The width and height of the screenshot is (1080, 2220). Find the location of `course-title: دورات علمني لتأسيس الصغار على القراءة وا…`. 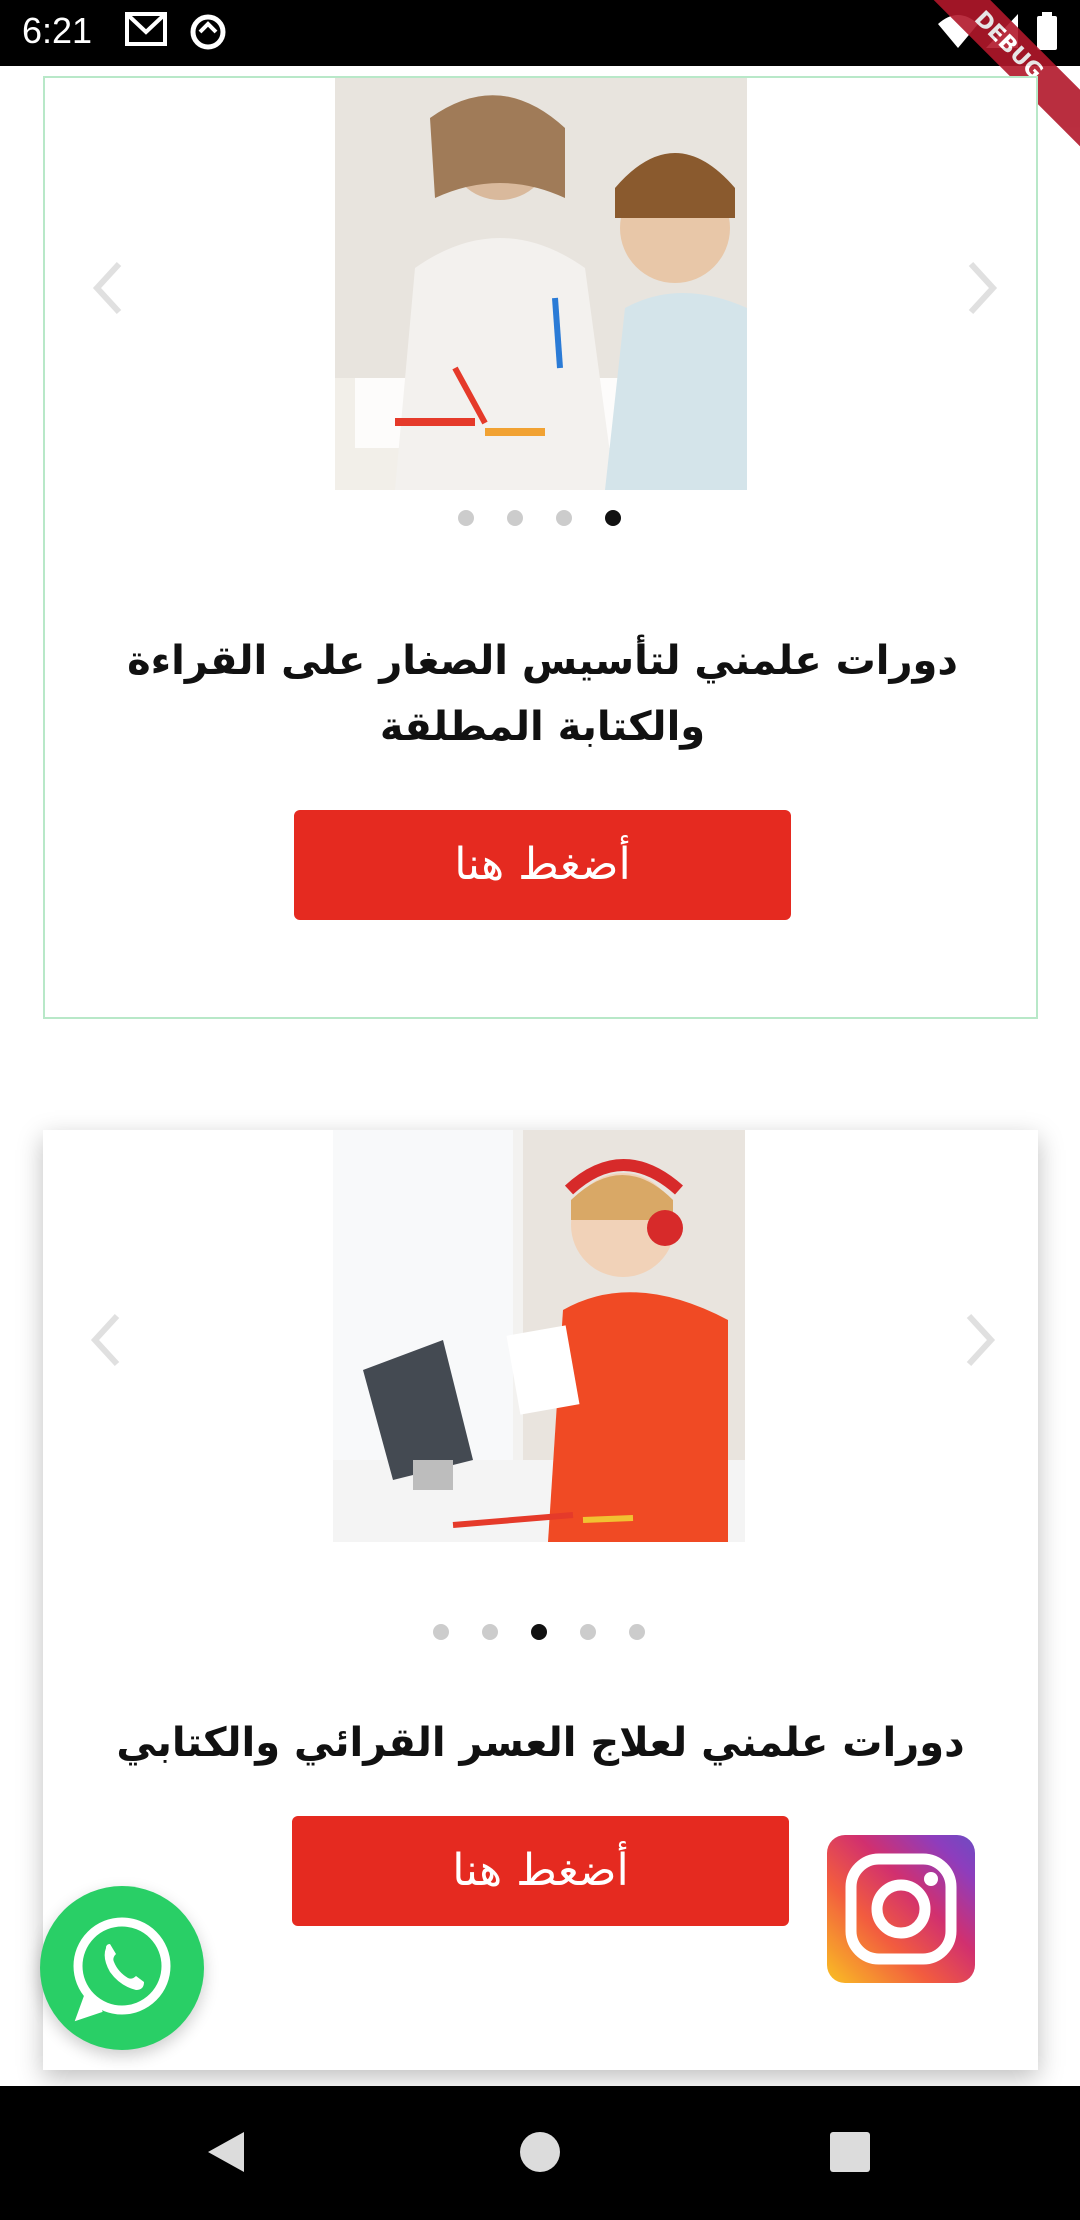

course-title: دورات علمني لتأسيس الصغار على القراءة وا… is located at coordinates (542, 694).